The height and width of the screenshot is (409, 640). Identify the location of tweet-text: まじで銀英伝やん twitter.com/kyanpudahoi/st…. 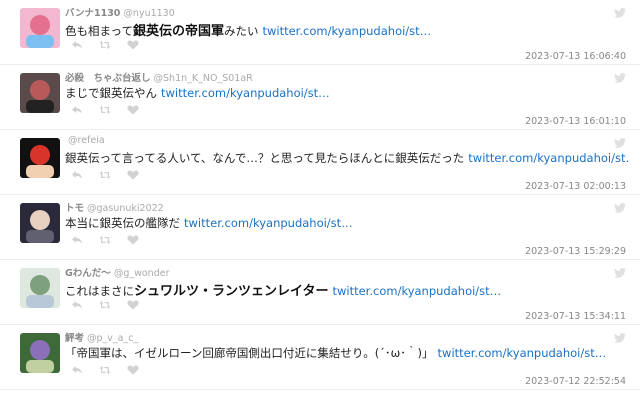
(347, 93).